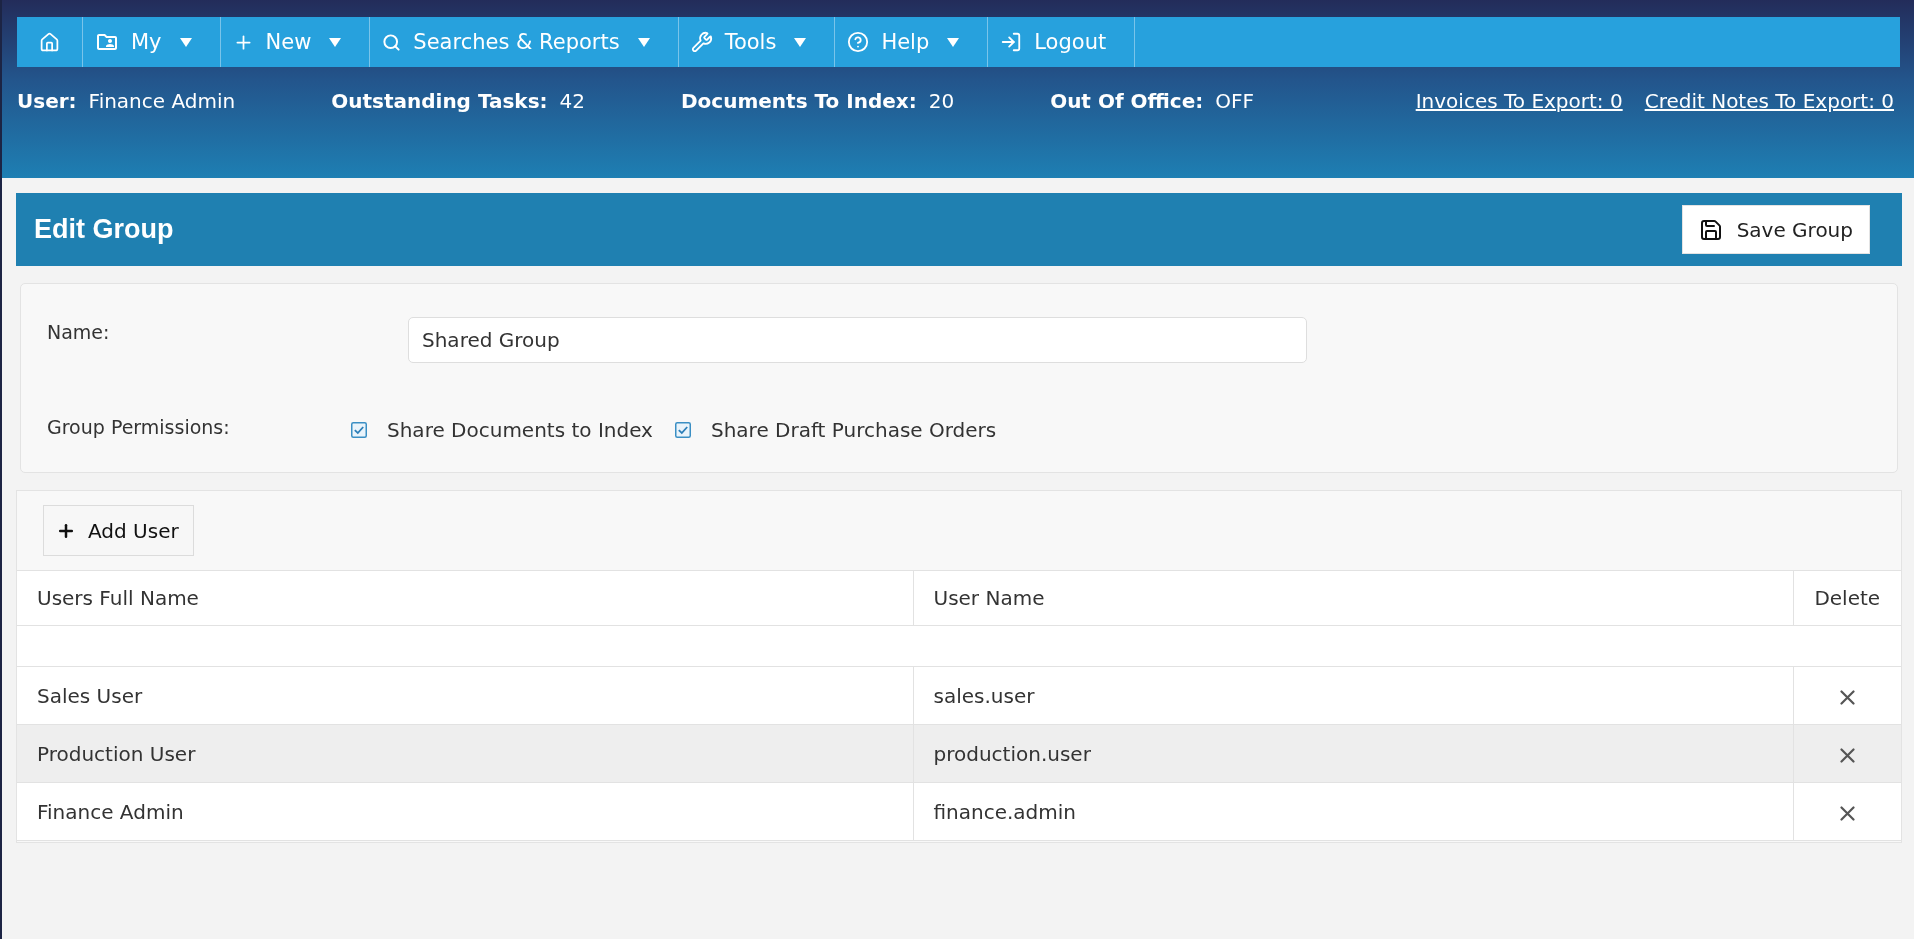  I want to click on table-cell: Sales User, so click(465, 695).